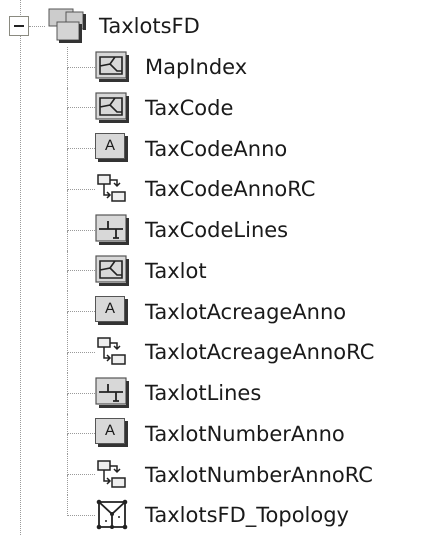  I want to click on tree-item-label: MapIndex, so click(196, 67).